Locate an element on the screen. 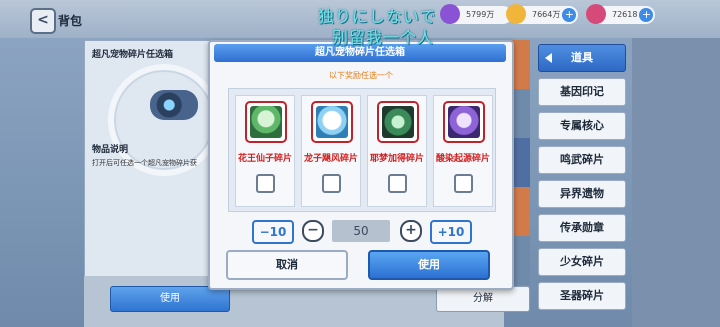 Image resolution: width=720 pixels, height=327 pixels. tab-legacy-medals: 传承勋章 is located at coordinates (582, 228).